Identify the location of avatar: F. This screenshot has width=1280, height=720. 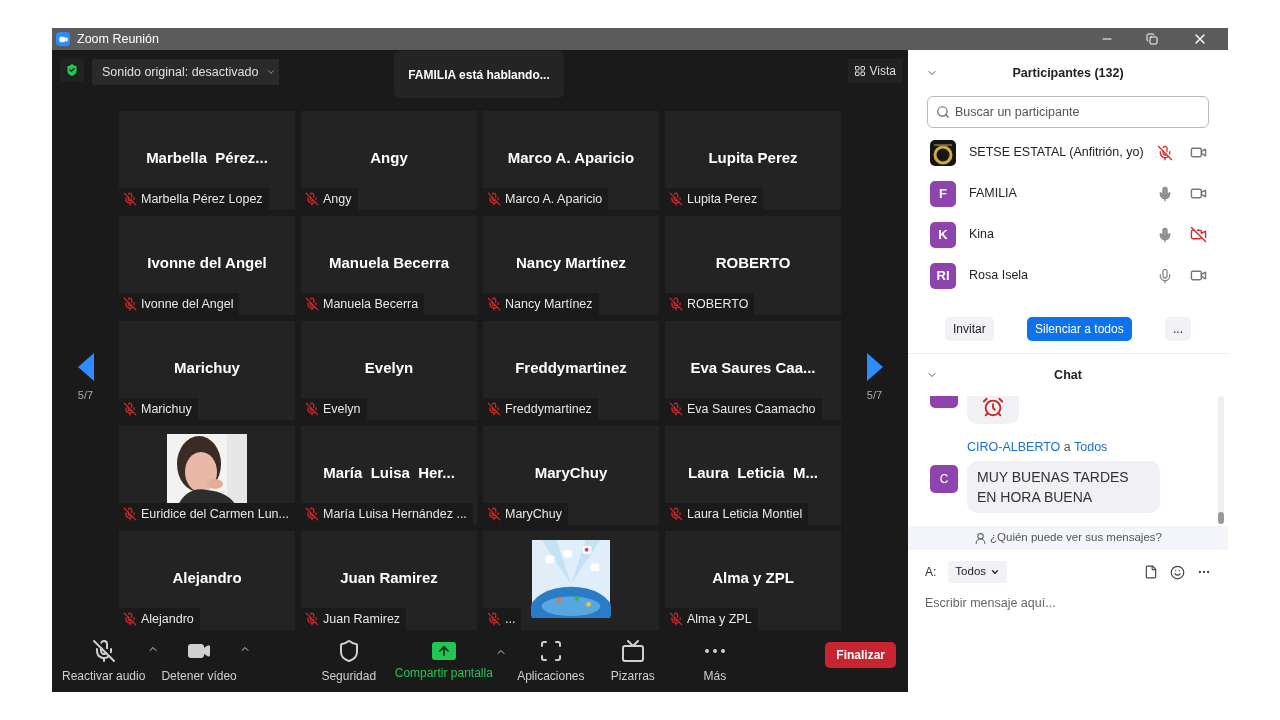
(943, 193).